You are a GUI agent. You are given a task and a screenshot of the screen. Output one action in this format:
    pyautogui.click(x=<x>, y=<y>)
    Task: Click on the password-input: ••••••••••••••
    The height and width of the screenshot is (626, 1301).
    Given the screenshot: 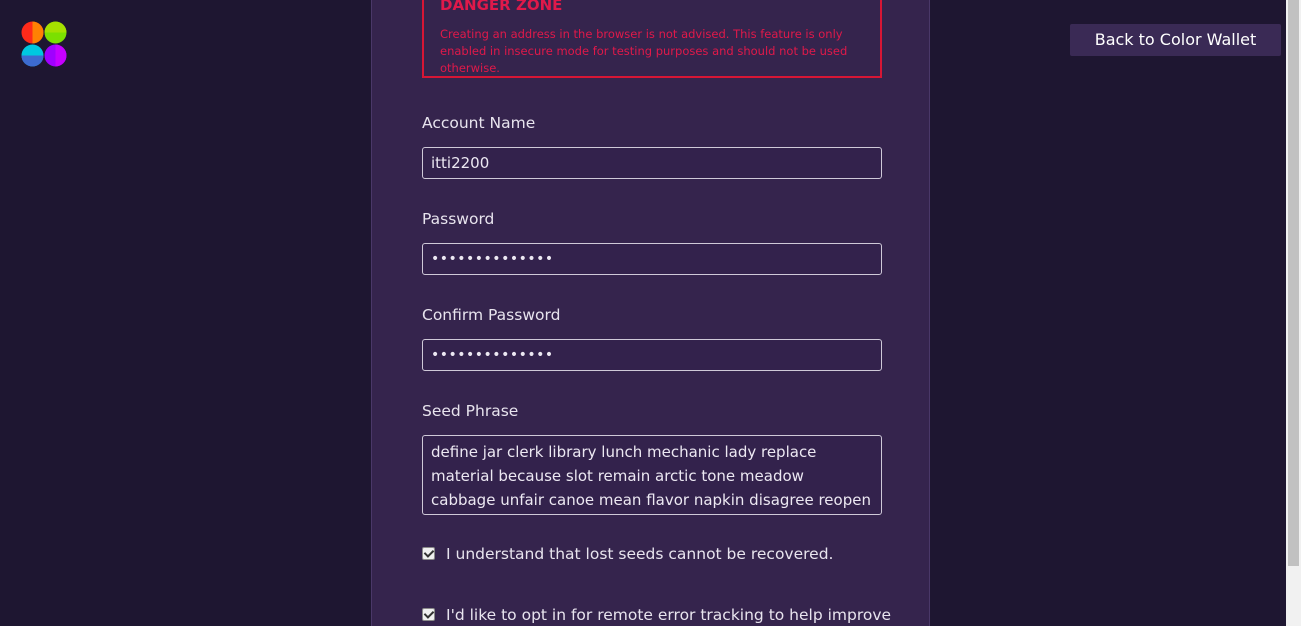 What is the action you would take?
    pyautogui.click(x=652, y=259)
    